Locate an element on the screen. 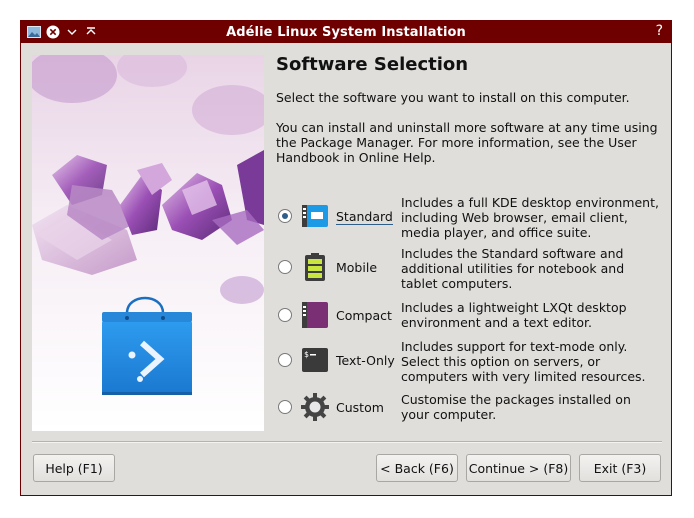 The height and width of the screenshot is (518, 694). maximize-icon is located at coordinates (91, 32).